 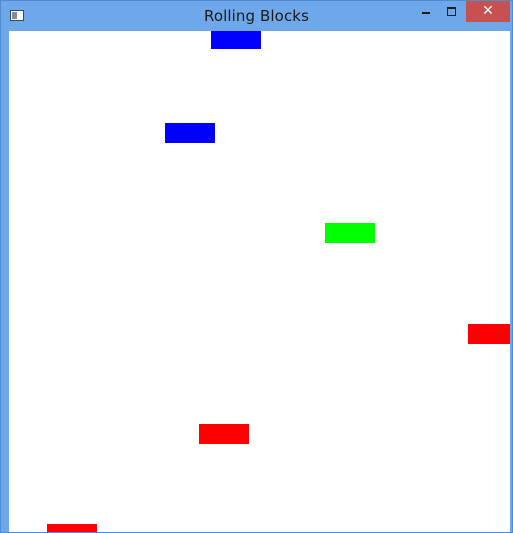 I want to click on title-bar: Rolling Blocks ✕, so click(x=256, y=16).